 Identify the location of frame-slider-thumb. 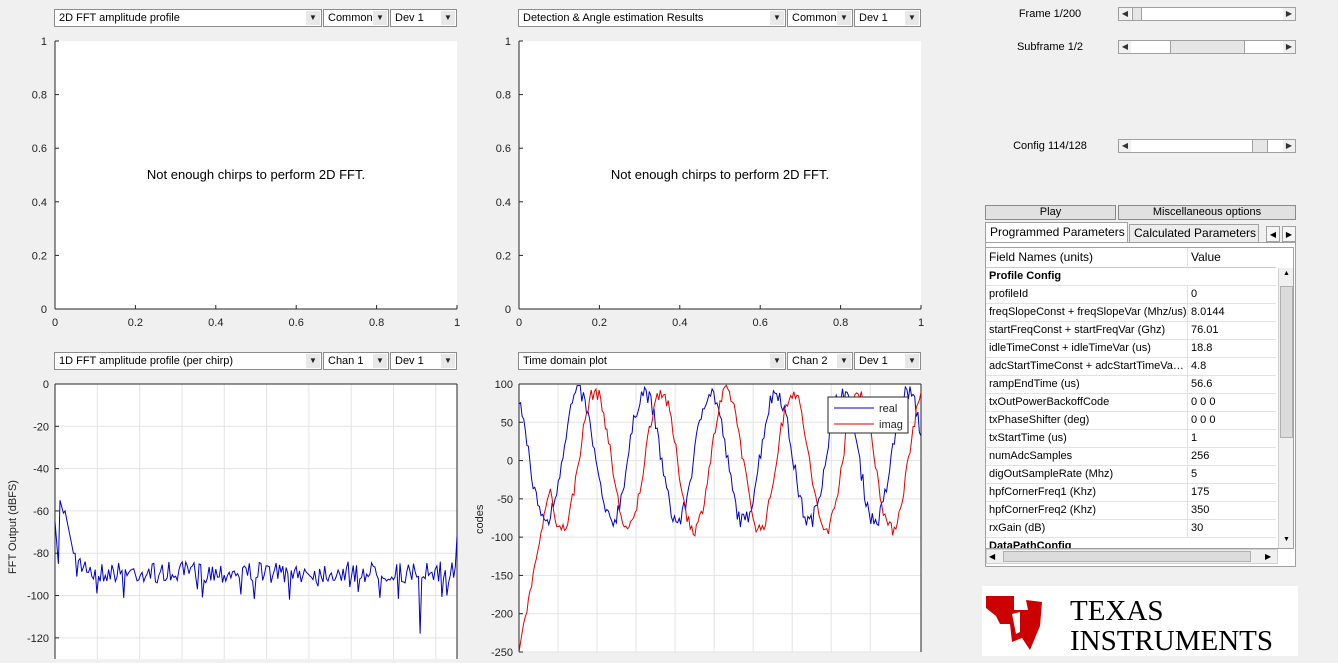
(1137, 14).